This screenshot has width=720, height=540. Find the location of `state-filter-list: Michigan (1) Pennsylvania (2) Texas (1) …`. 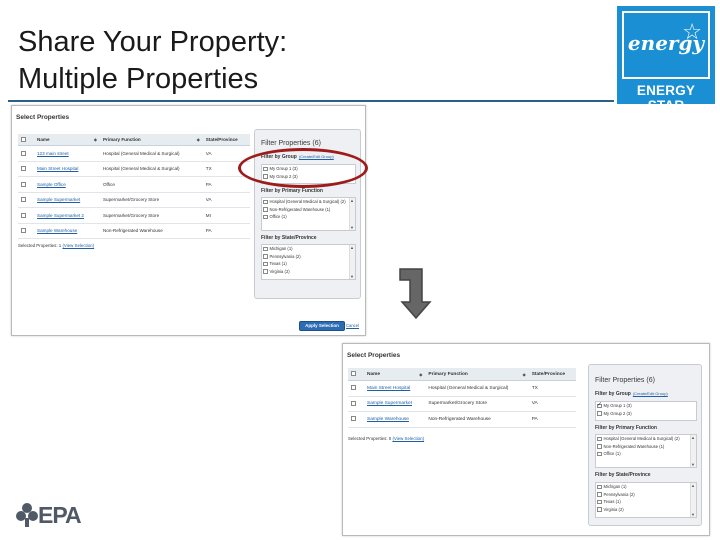

state-filter-list: Michigan (1) Pennsylvania (2) Texas (1) … is located at coordinates (646, 500).